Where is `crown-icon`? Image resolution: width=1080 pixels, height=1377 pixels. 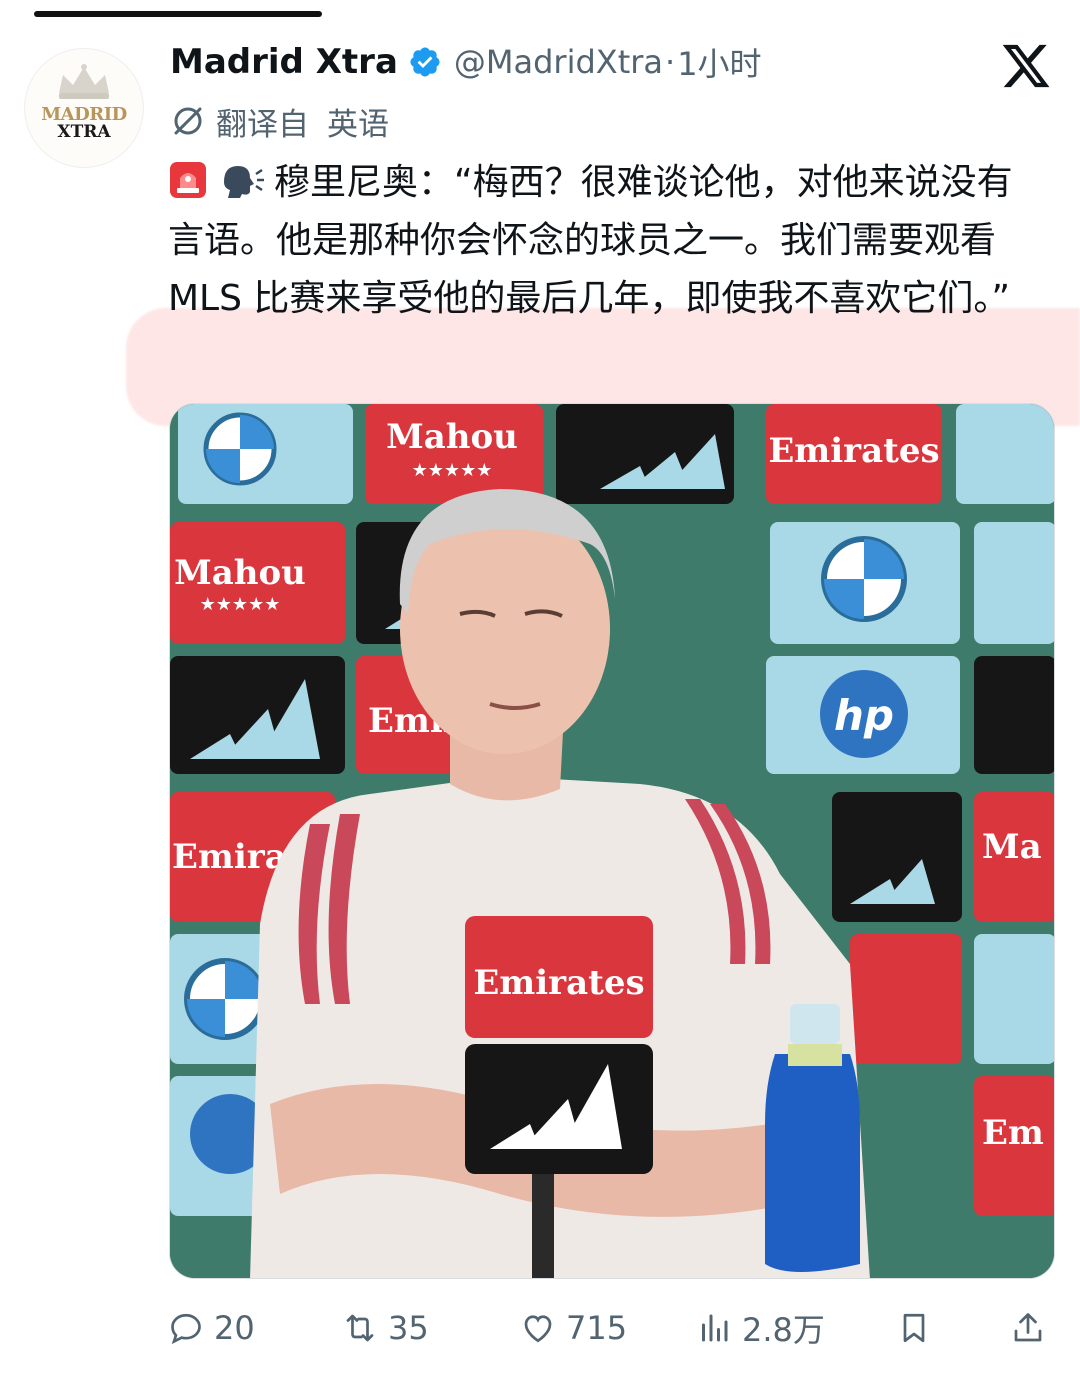 crown-icon is located at coordinates (84, 81).